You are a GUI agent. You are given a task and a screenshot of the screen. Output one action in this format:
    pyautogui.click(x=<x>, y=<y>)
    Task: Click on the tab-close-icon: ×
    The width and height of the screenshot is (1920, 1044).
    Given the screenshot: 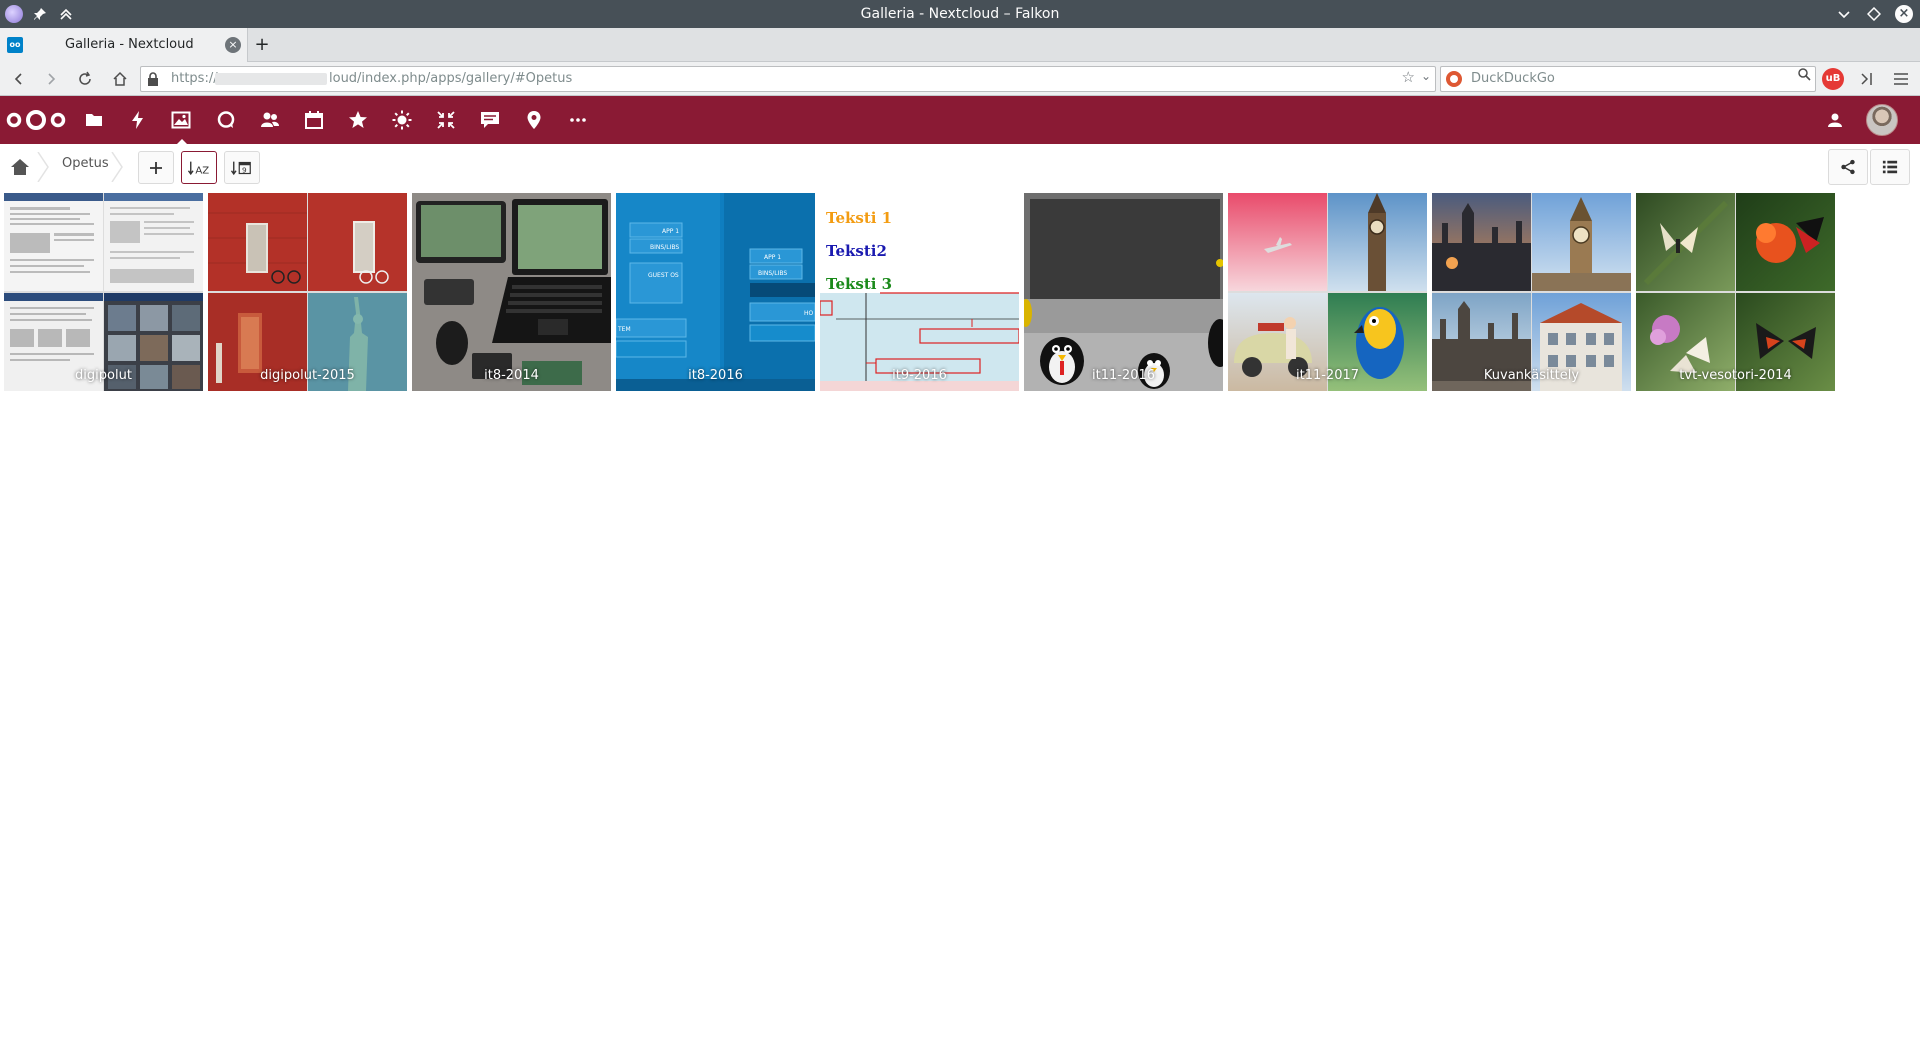 What is the action you would take?
    pyautogui.click(x=233, y=45)
    